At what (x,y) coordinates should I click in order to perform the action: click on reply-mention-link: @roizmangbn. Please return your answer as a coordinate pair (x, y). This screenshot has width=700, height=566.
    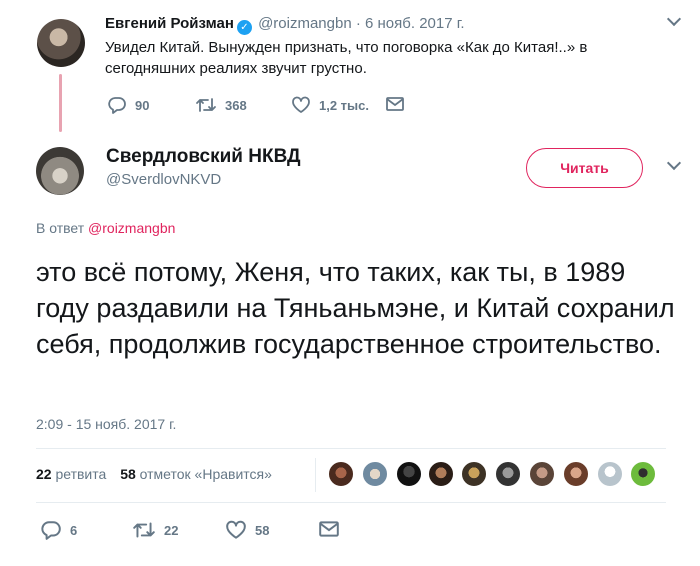
    Looking at the image, I should click on (131, 228).